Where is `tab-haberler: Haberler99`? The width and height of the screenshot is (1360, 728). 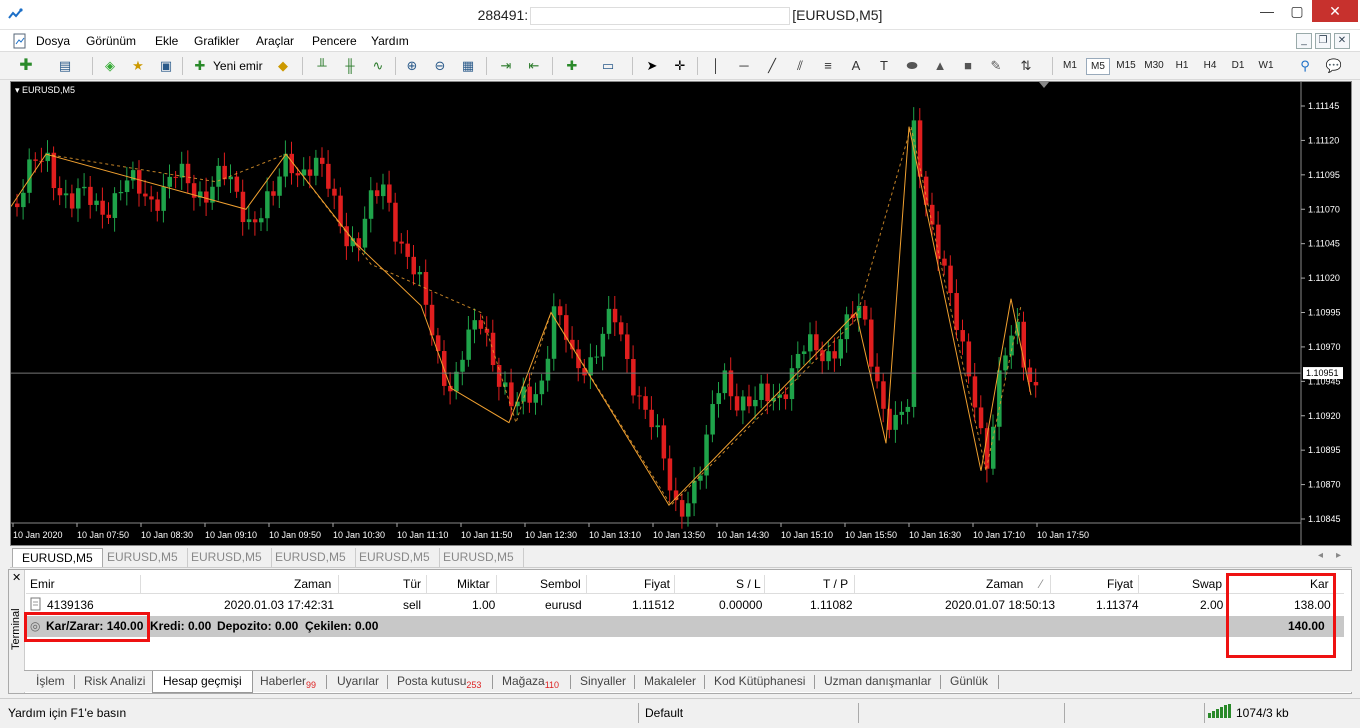
tab-haberler: Haberler99 is located at coordinates (288, 682).